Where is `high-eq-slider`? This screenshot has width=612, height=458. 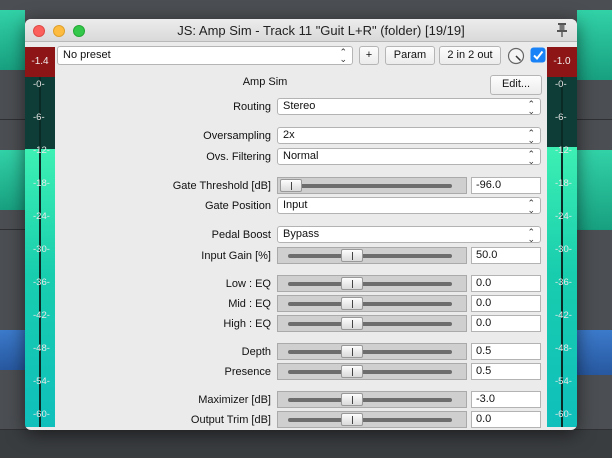 high-eq-slider is located at coordinates (372, 323).